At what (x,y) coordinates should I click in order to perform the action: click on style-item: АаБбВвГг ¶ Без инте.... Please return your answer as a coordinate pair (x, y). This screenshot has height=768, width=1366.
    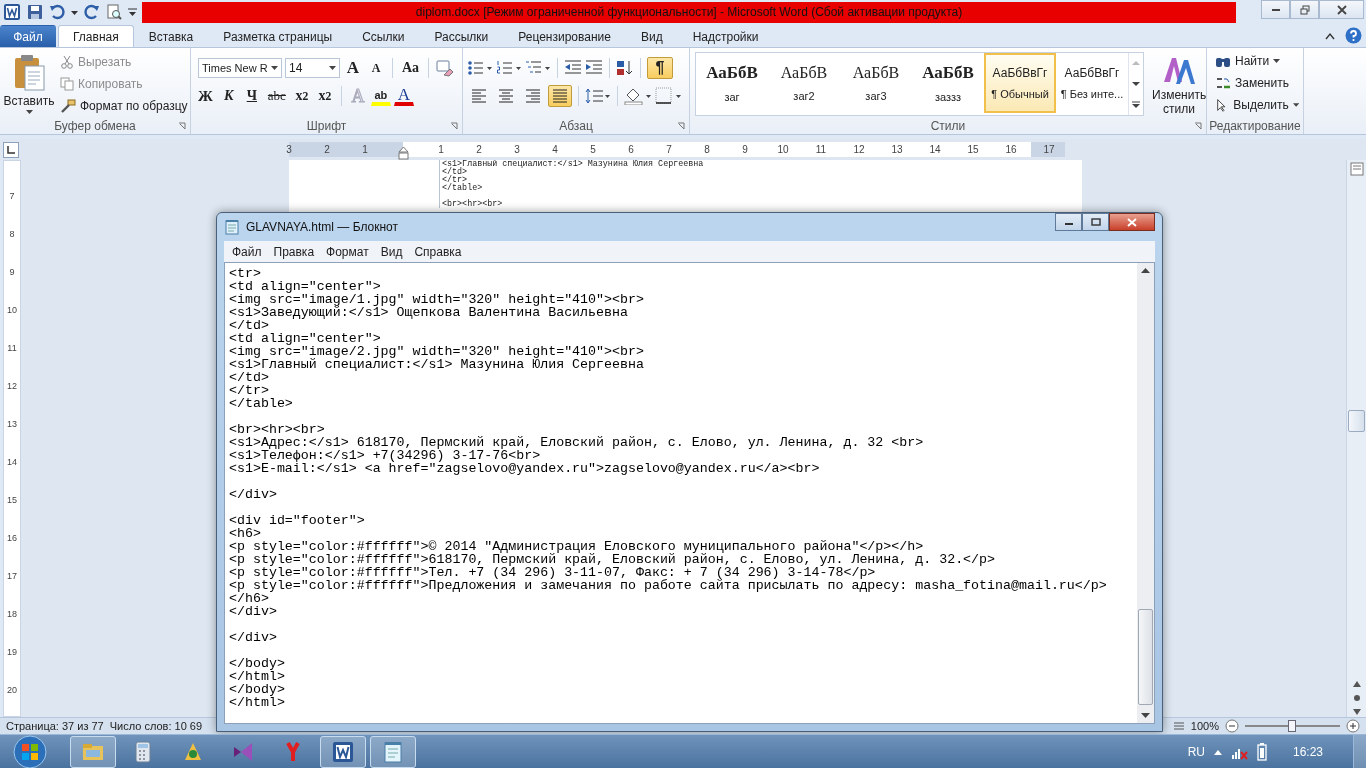
    Looking at the image, I should click on (1092, 83).